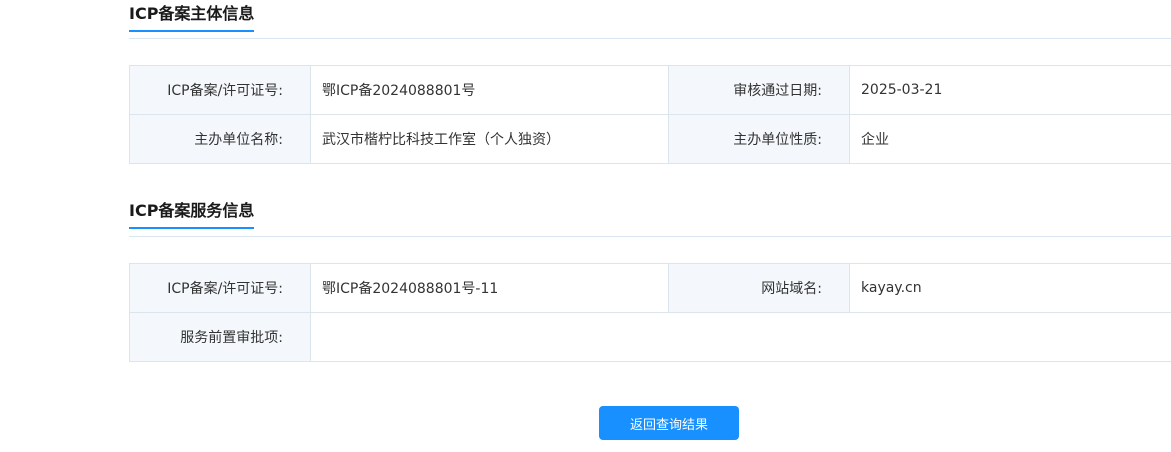  Describe the element at coordinates (650, 38) in the screenshot. I see `subject-section-divider` at that location.